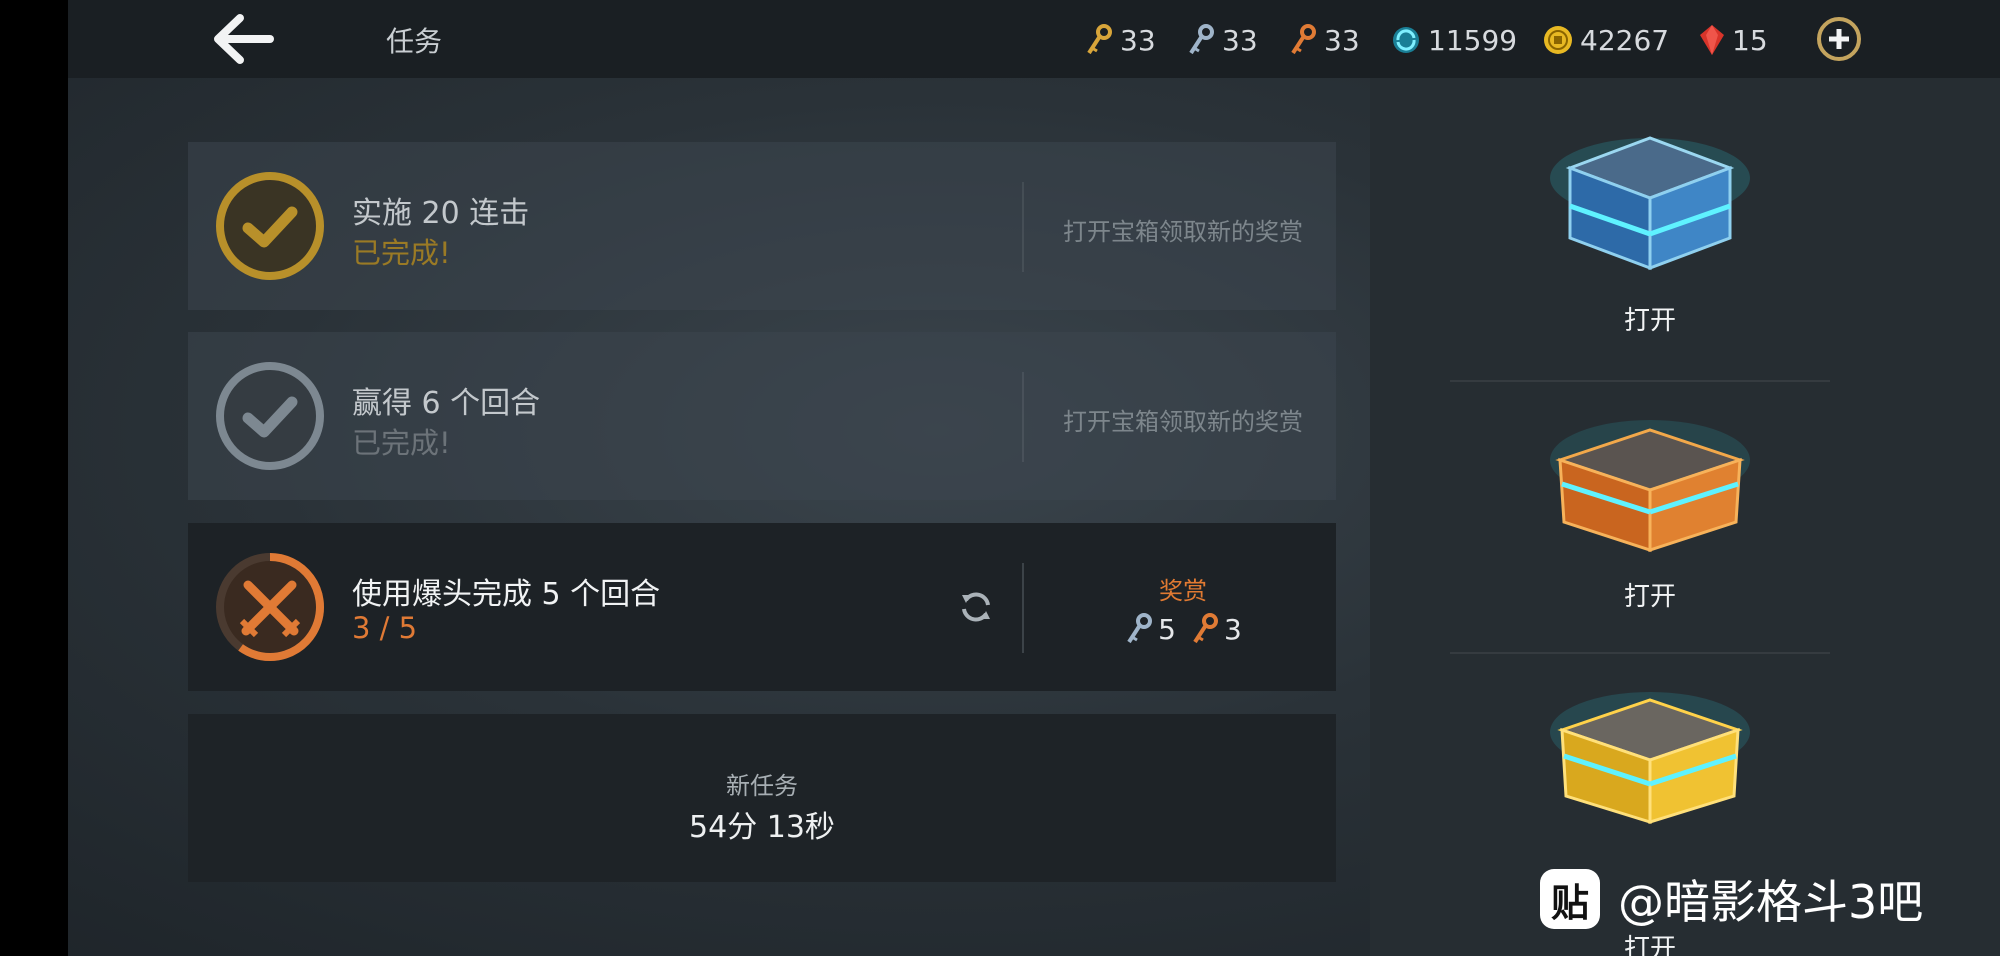  Describe the element at coordinates (1625, 40) in the screenshot. I see `gold-coin-count: 42267` at that location.